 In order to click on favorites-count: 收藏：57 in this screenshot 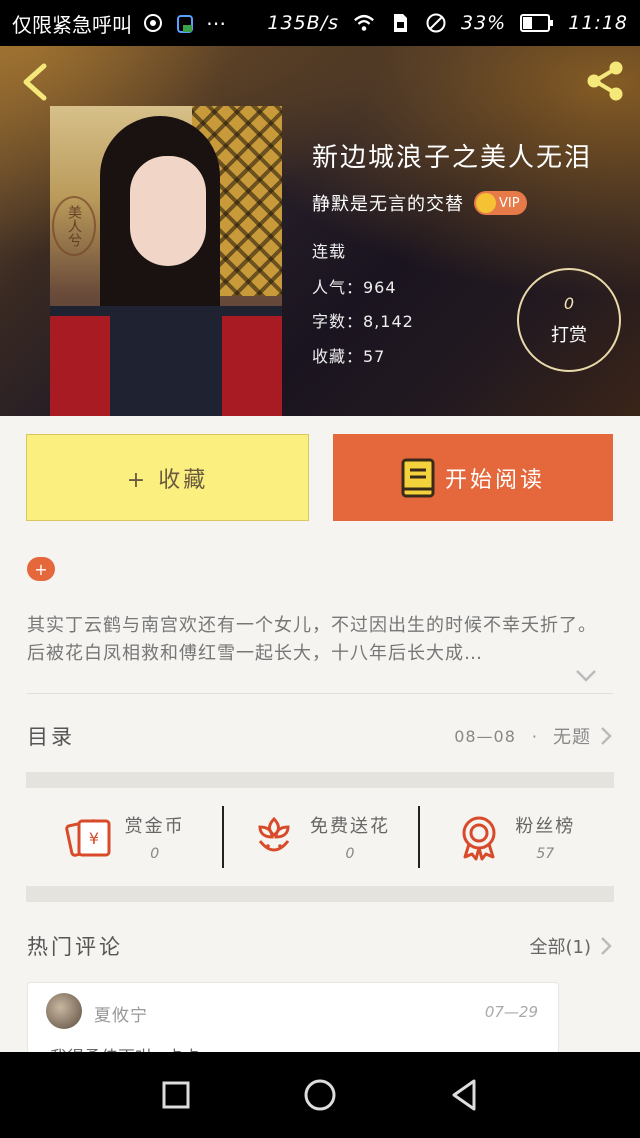, I will do `click(349, 356)`.